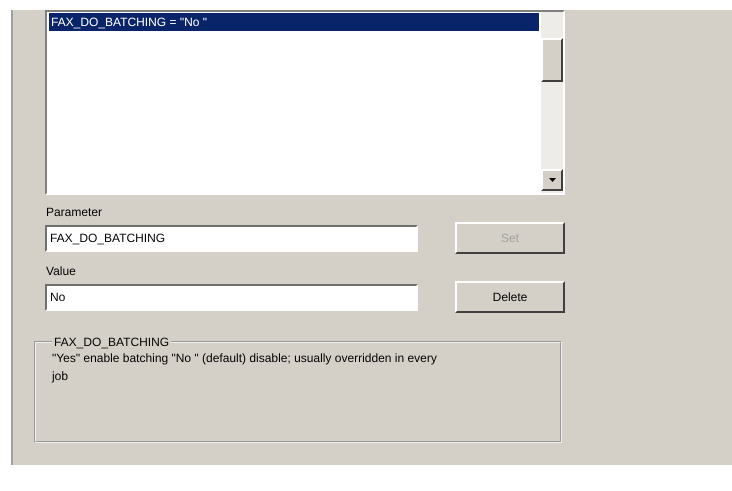  What do you see at coordinates (294, 22) in the screenshot?
I see `list-item: FAX_DO_BATCHING = "No "` at bounding box center [294, 22].